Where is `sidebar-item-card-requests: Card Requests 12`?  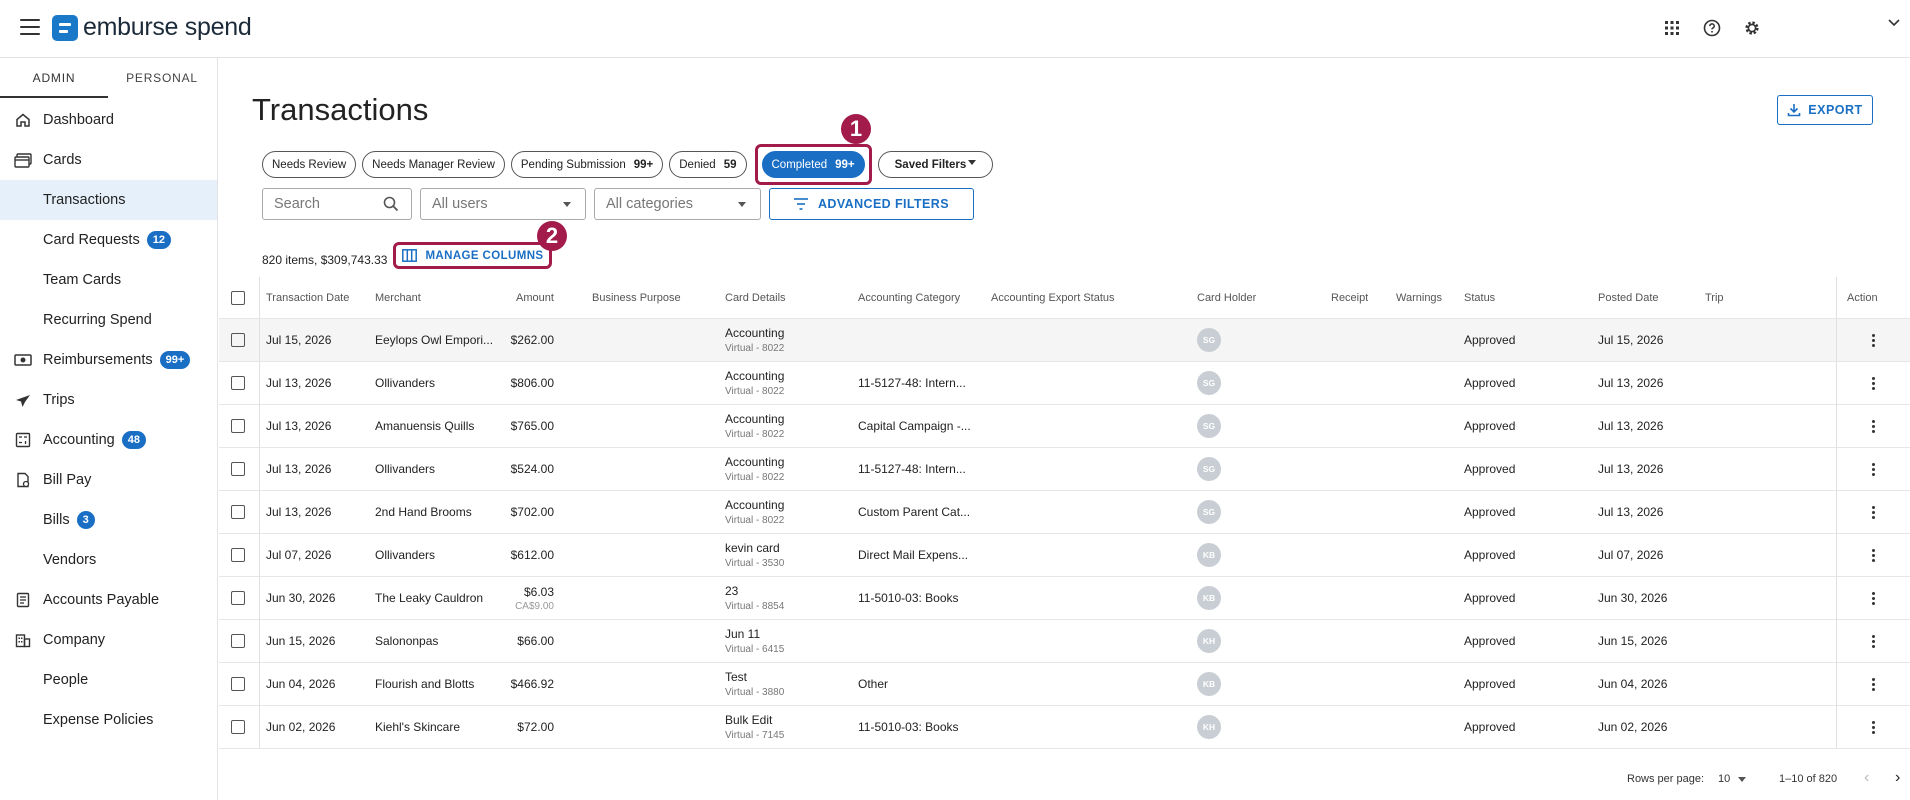 sidebar-item-card-requests: Card Requests 12 is located at coordinates (108, 240).